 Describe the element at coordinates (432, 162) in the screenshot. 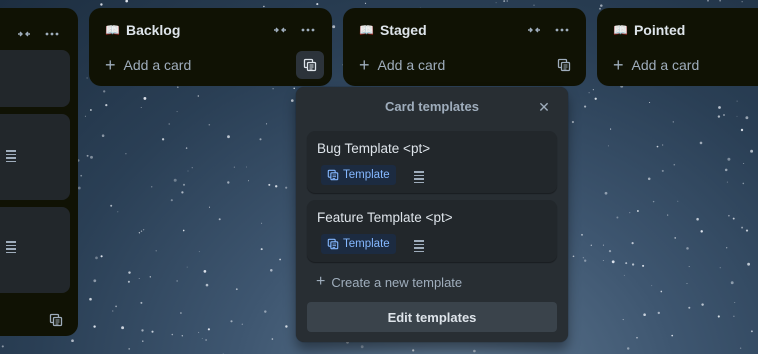

I see `template-card: Bug Template <pt> Template` at that location.